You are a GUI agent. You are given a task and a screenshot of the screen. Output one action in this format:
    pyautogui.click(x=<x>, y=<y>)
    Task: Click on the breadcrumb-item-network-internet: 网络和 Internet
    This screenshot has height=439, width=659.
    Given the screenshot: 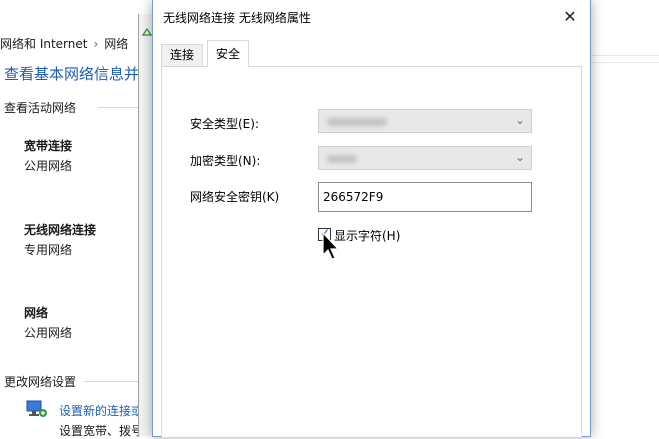 What is the action you would take?
    pyautogui.click(x=43, y=44)
    